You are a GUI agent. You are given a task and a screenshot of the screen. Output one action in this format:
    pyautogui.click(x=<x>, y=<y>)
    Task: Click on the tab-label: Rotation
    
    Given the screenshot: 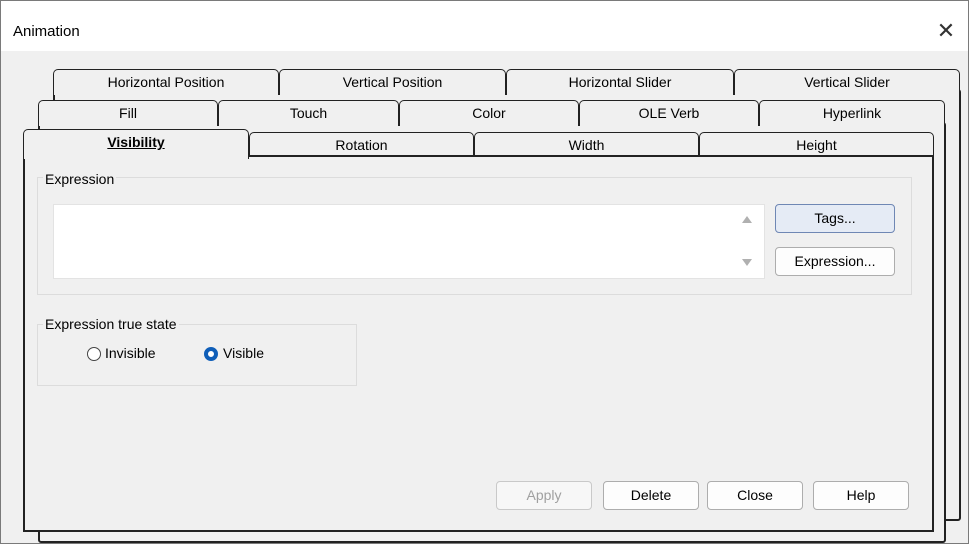 What is the action you would take?
    pyautogui.click(x=361, y=145)
    